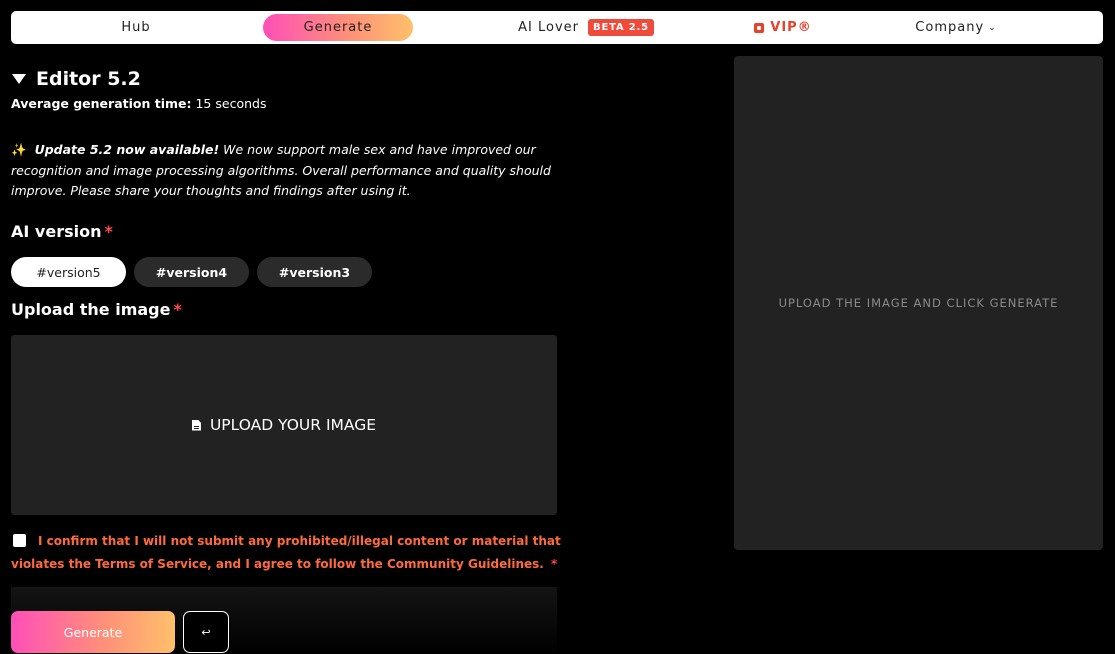 The width and height of the screenshot is (1115, 654). Describe the element at coordinates (621, 27) in the screenshot. I see `beta-badge: BETA 2.5` at that location.